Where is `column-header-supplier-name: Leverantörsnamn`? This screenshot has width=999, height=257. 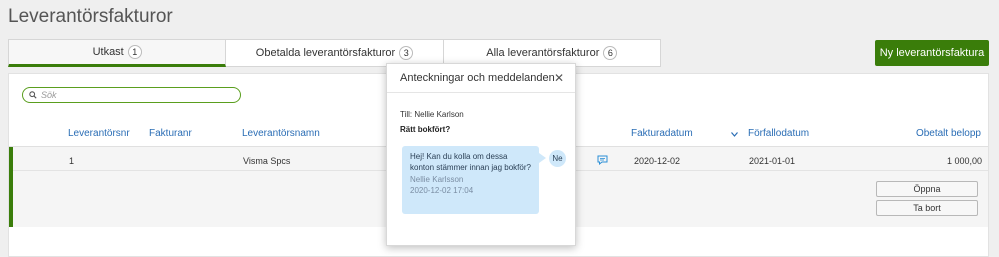
column-header-supplier-name: Leverantörsnamn is located at coordinates (281, 133).